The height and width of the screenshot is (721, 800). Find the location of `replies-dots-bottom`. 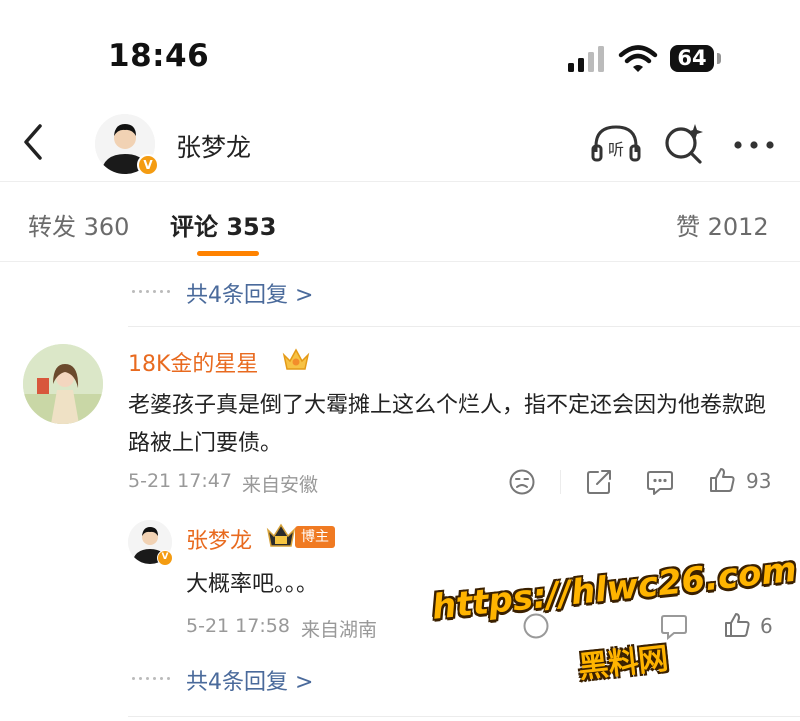

replies-dots-bottom is located at coordinates (152, 679).